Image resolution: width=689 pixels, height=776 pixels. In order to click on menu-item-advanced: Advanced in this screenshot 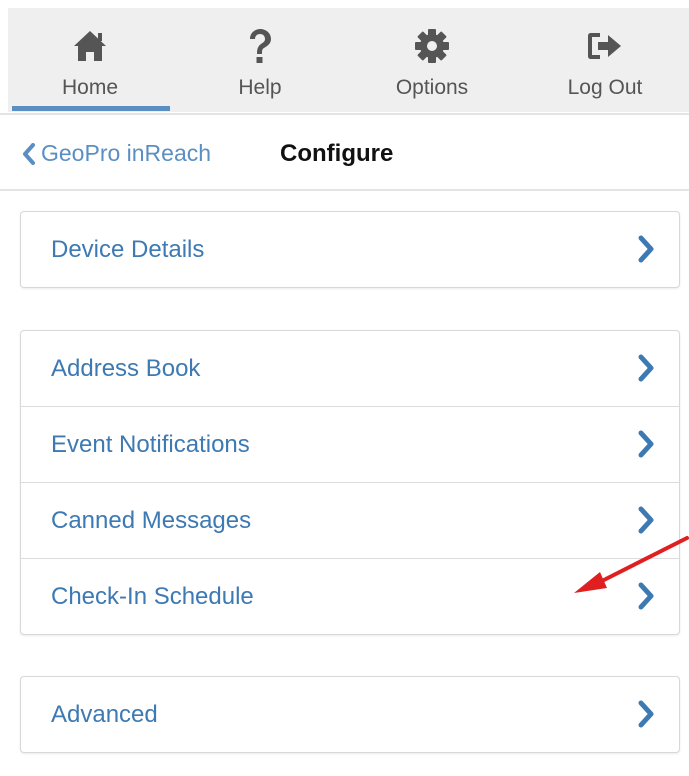, I will do `click(350, 714)`.